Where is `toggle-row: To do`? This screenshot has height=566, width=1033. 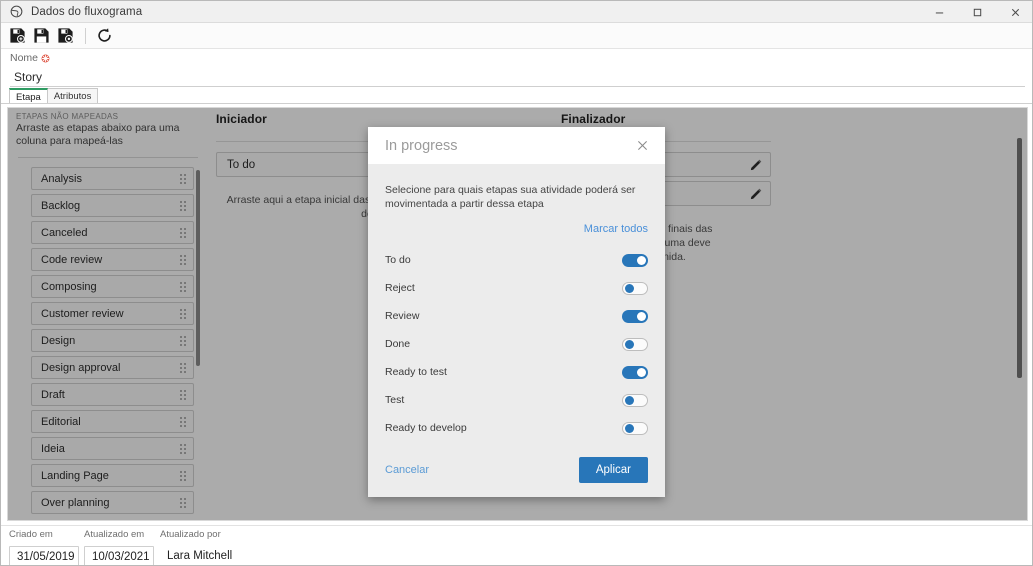
toggle-row: To do is located at coordinates (516, 260).